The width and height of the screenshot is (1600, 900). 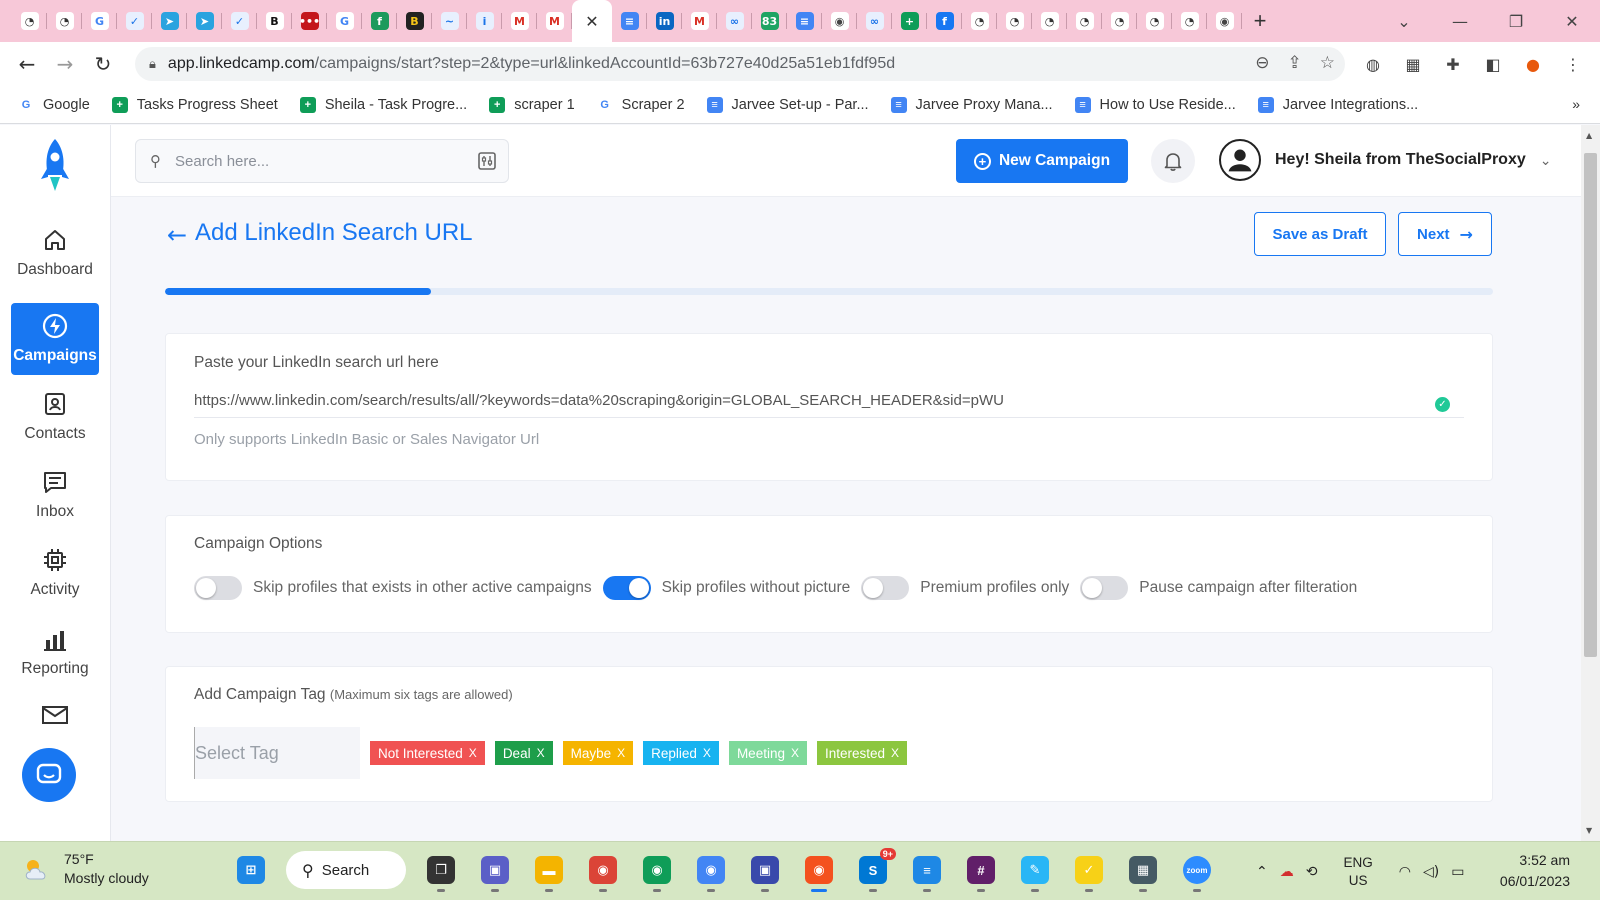 What do you see at coordinates (1327, 63) in the screenshot?
I see `bookmark-star-icon: ☆` at bounding box center [1327, 63].